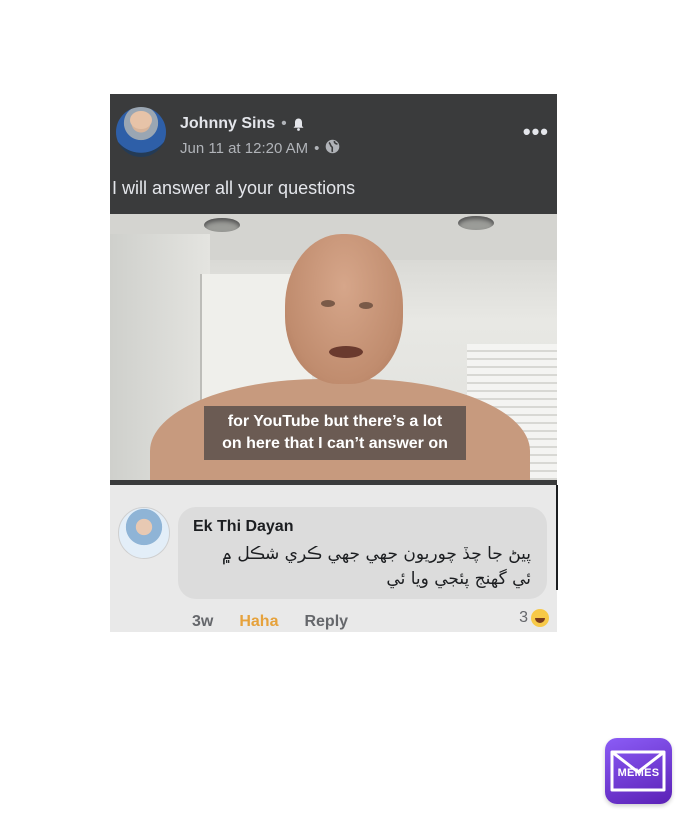 The image size is (682, 816). What do you see at coordinates (335, 421) in the screenshot?
I see `video-caption-line: for YouTube but there’s a lot` at bounding box center [335, 421].